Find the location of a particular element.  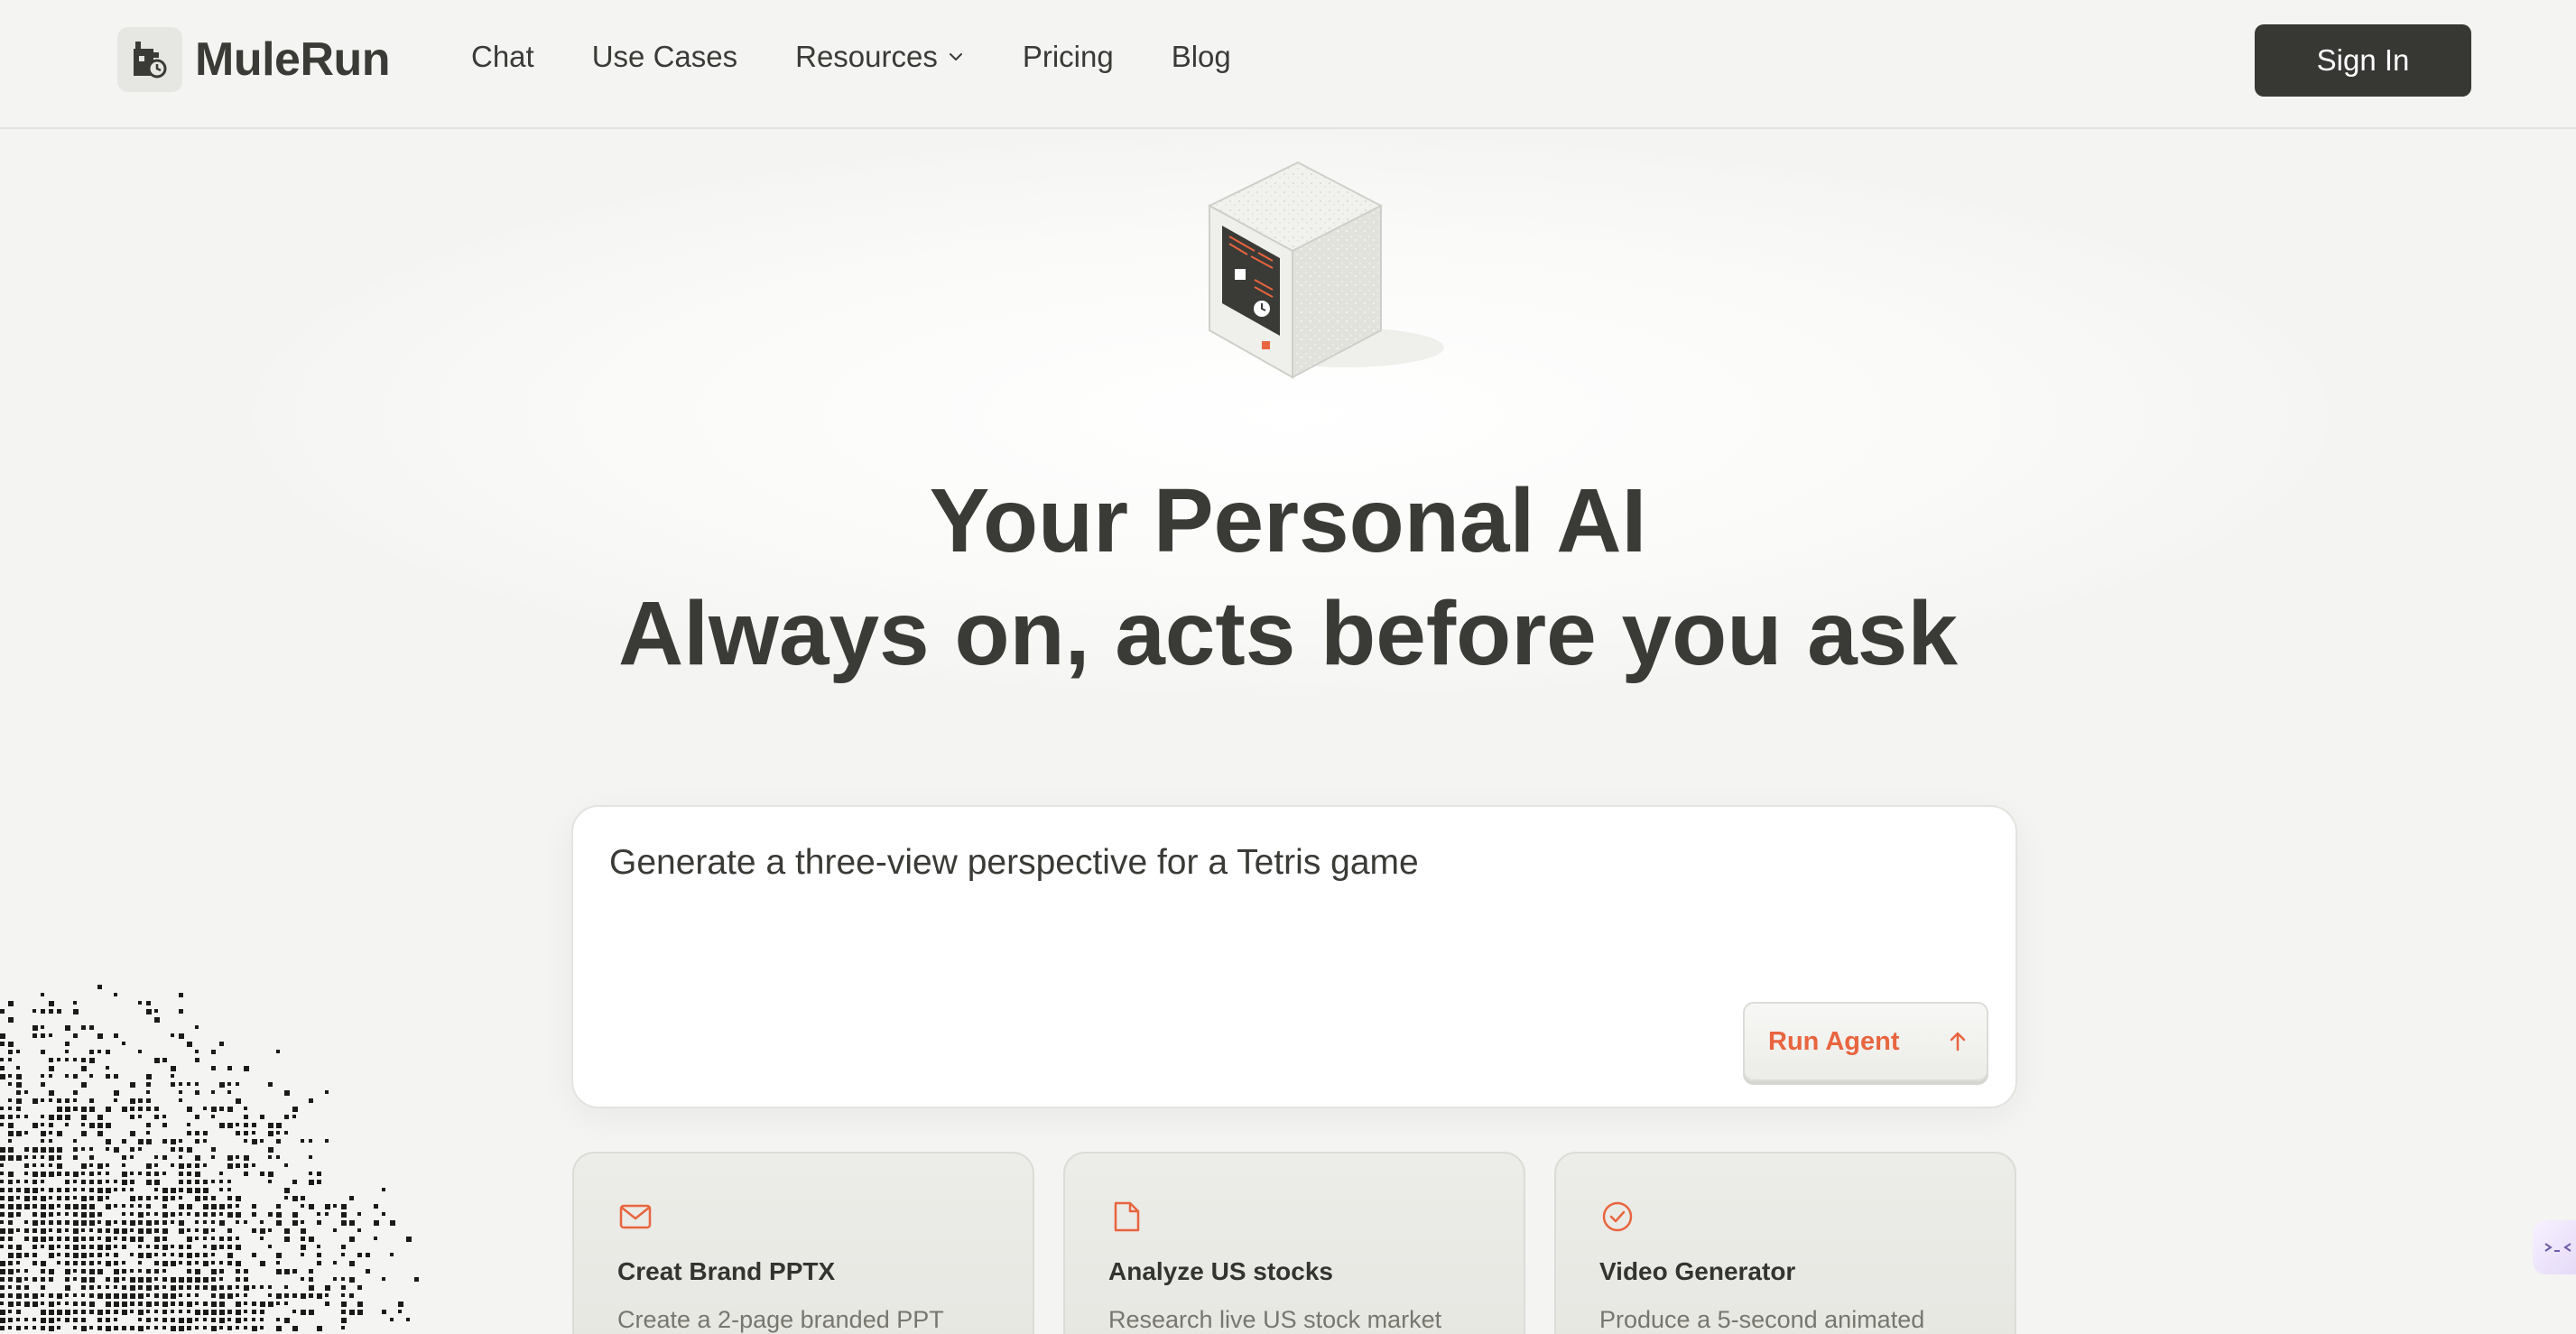

nav-pricing: Pricing is located at coordinates (1068, 57).